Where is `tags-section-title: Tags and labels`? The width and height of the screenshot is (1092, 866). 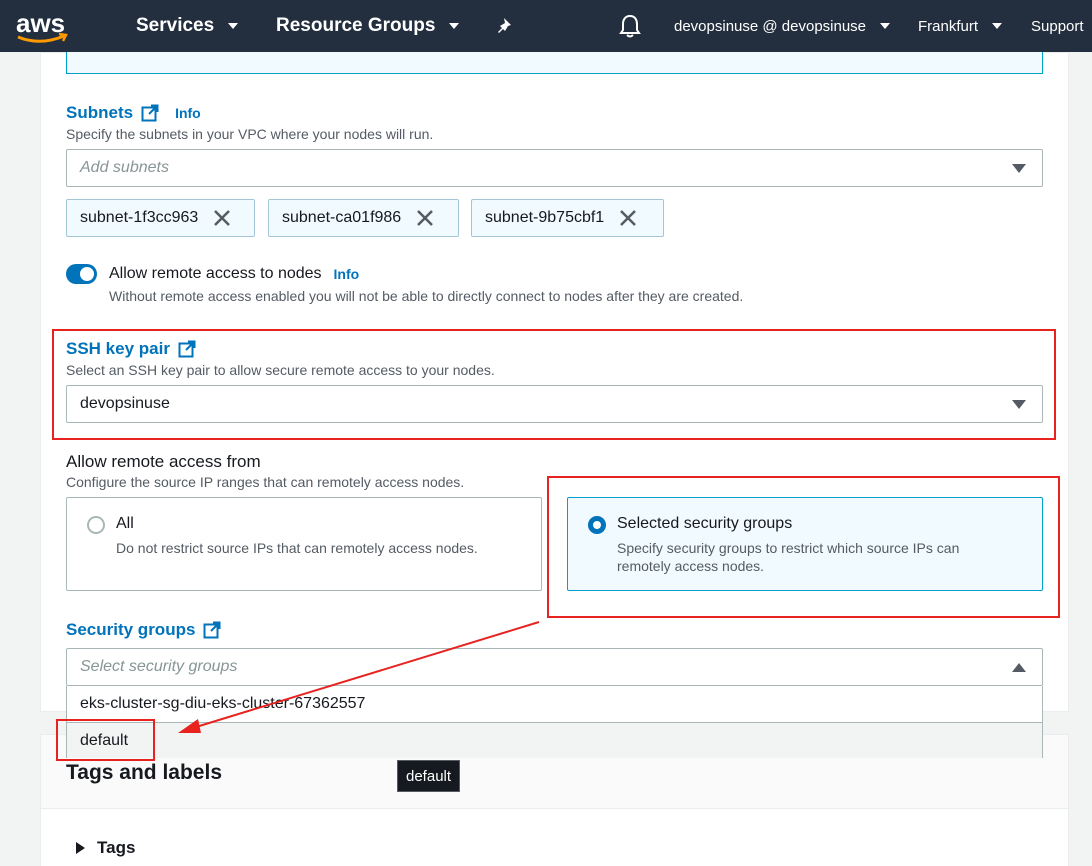 tags-section-title: Tags and labels is located at coordinates (144, 772).